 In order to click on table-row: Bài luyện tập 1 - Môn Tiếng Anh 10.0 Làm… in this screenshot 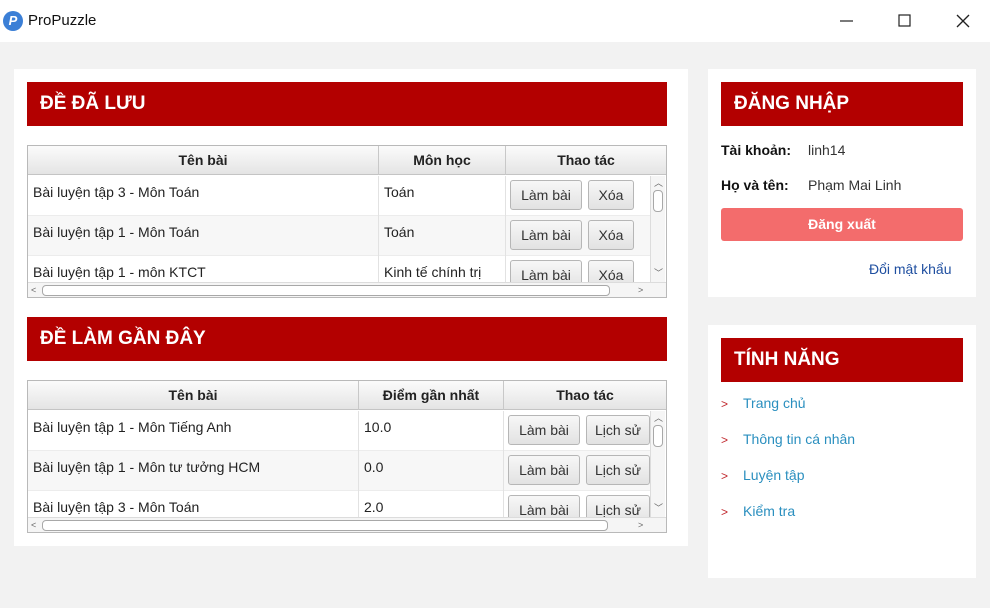, I will do `click(339, 431)`.